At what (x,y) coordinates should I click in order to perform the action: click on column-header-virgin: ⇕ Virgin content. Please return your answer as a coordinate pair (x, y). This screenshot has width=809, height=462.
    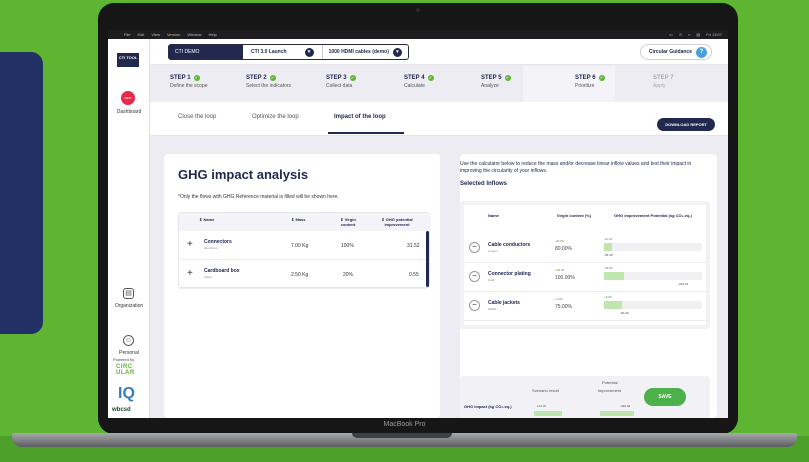
    Looking at the image, I should click on (348, 222).